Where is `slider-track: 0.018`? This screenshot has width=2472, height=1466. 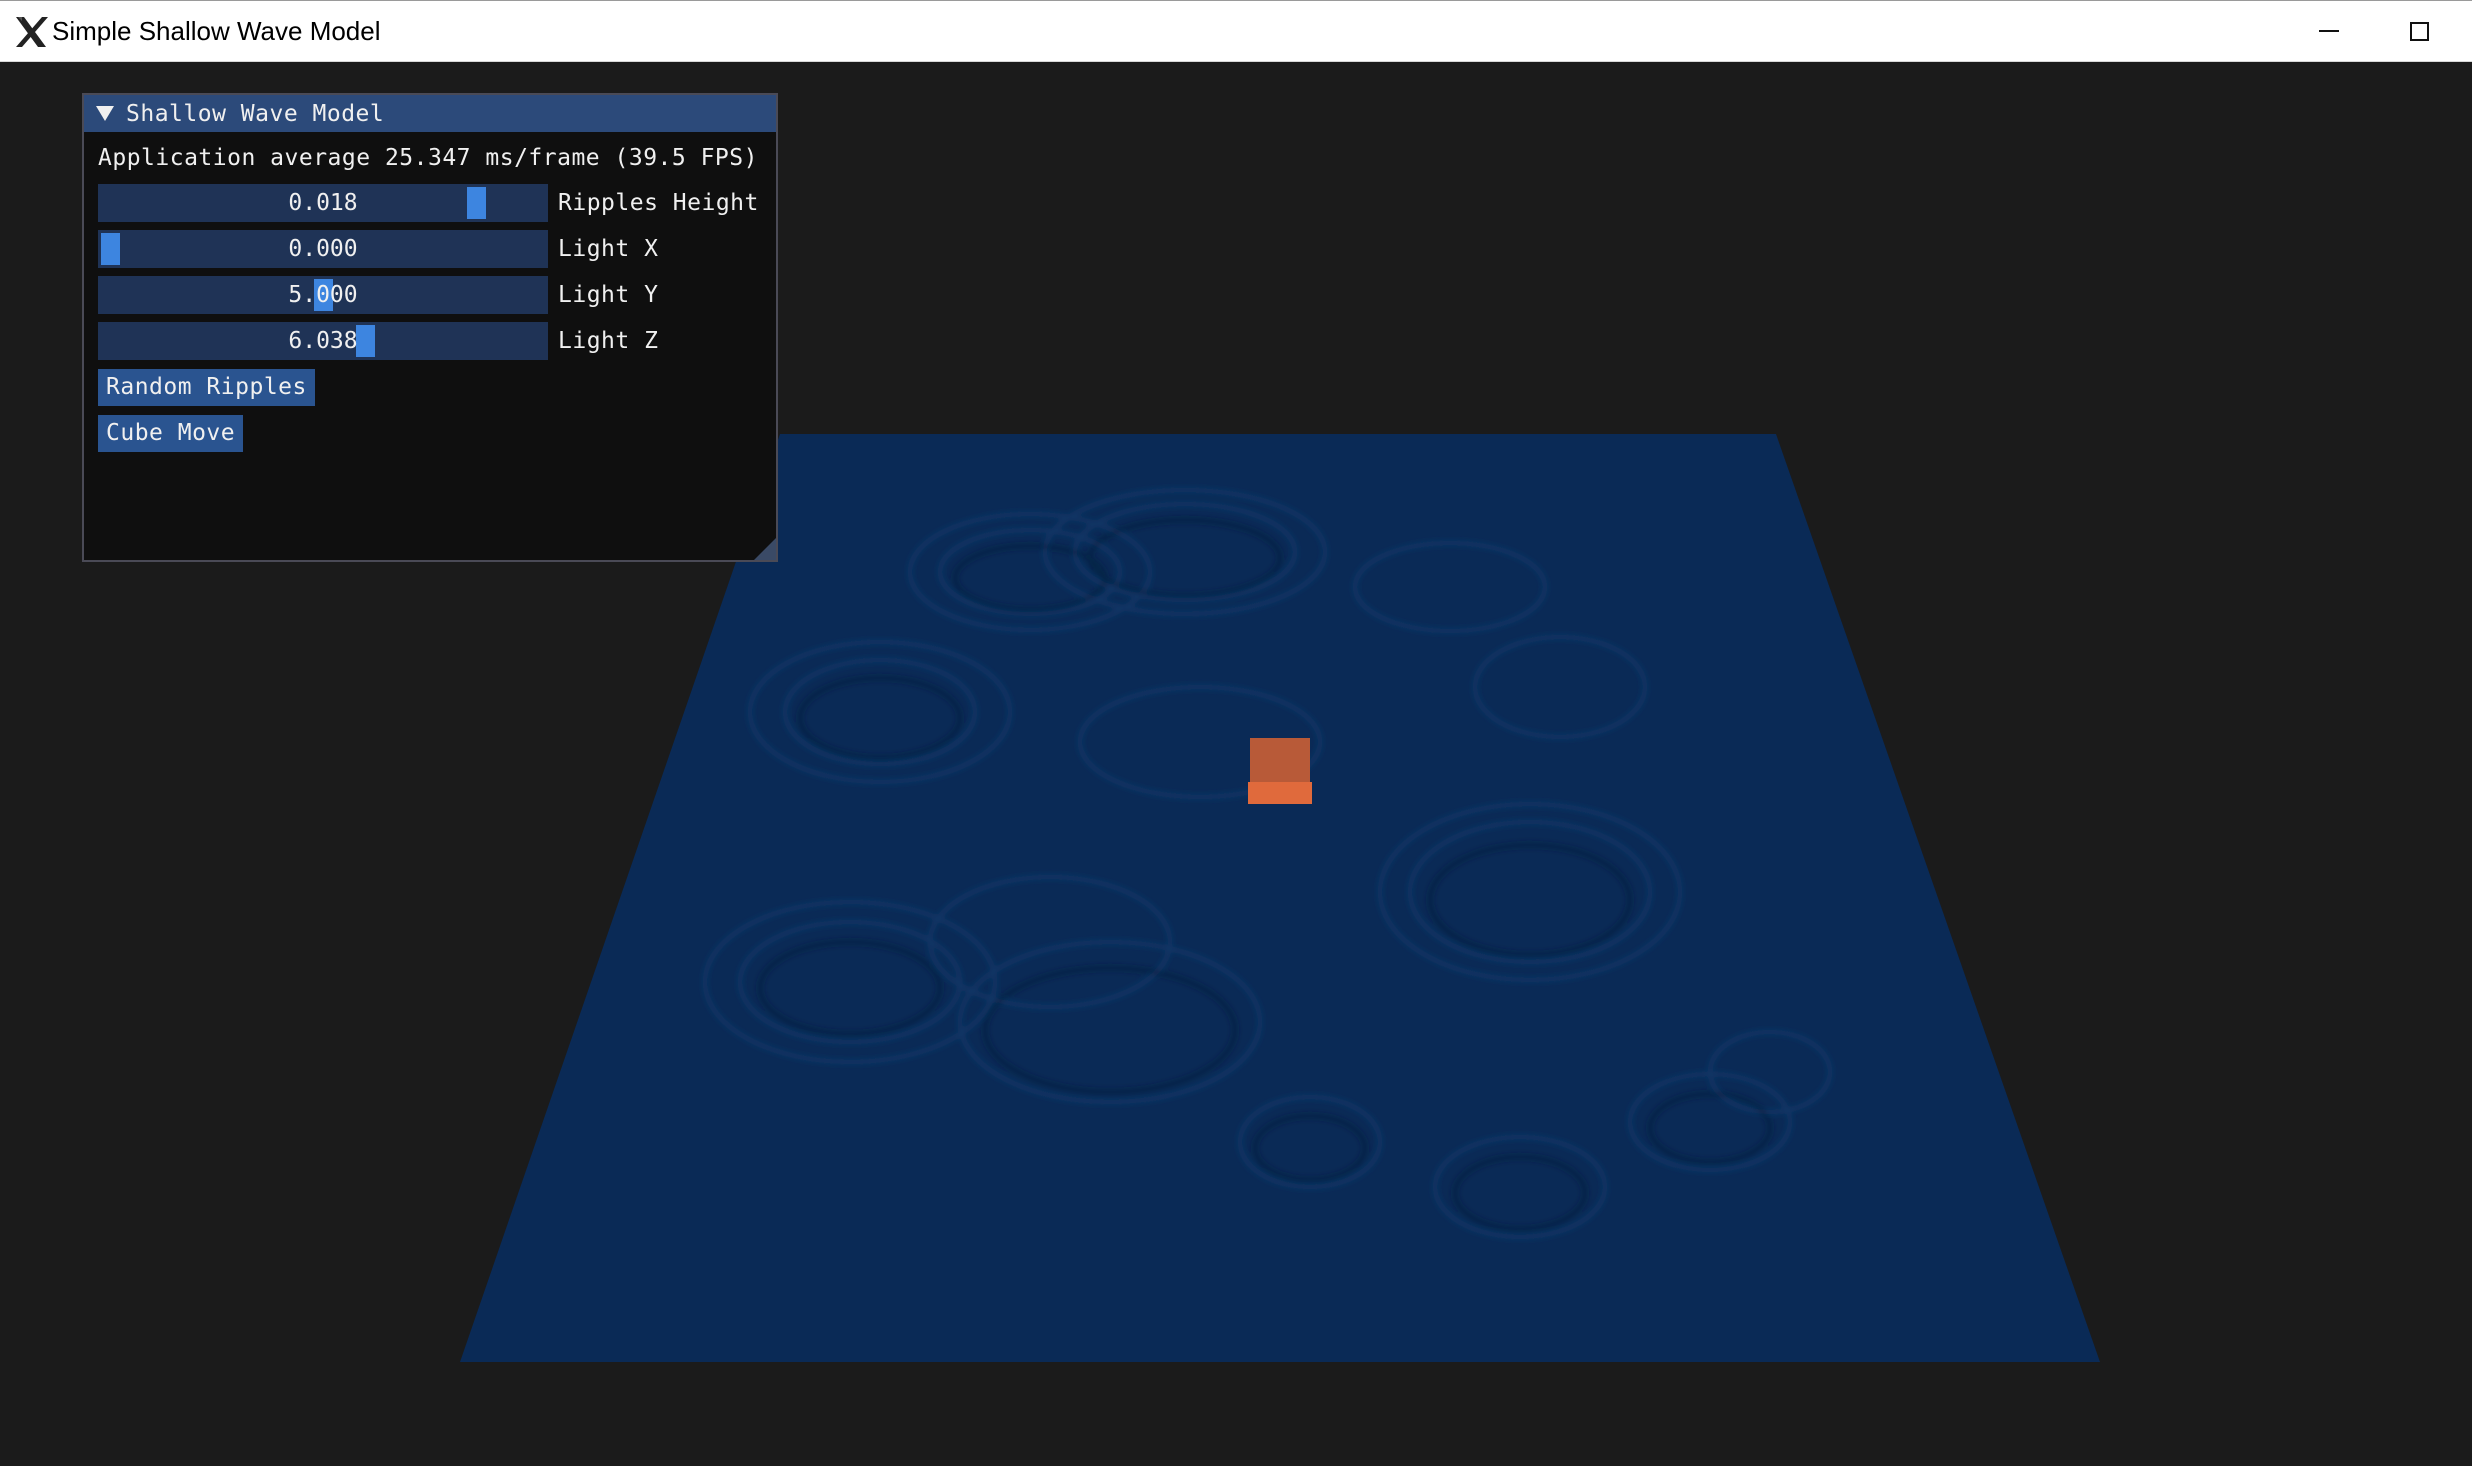
slider-track: 0.018 is located at coordinates (323, 203).